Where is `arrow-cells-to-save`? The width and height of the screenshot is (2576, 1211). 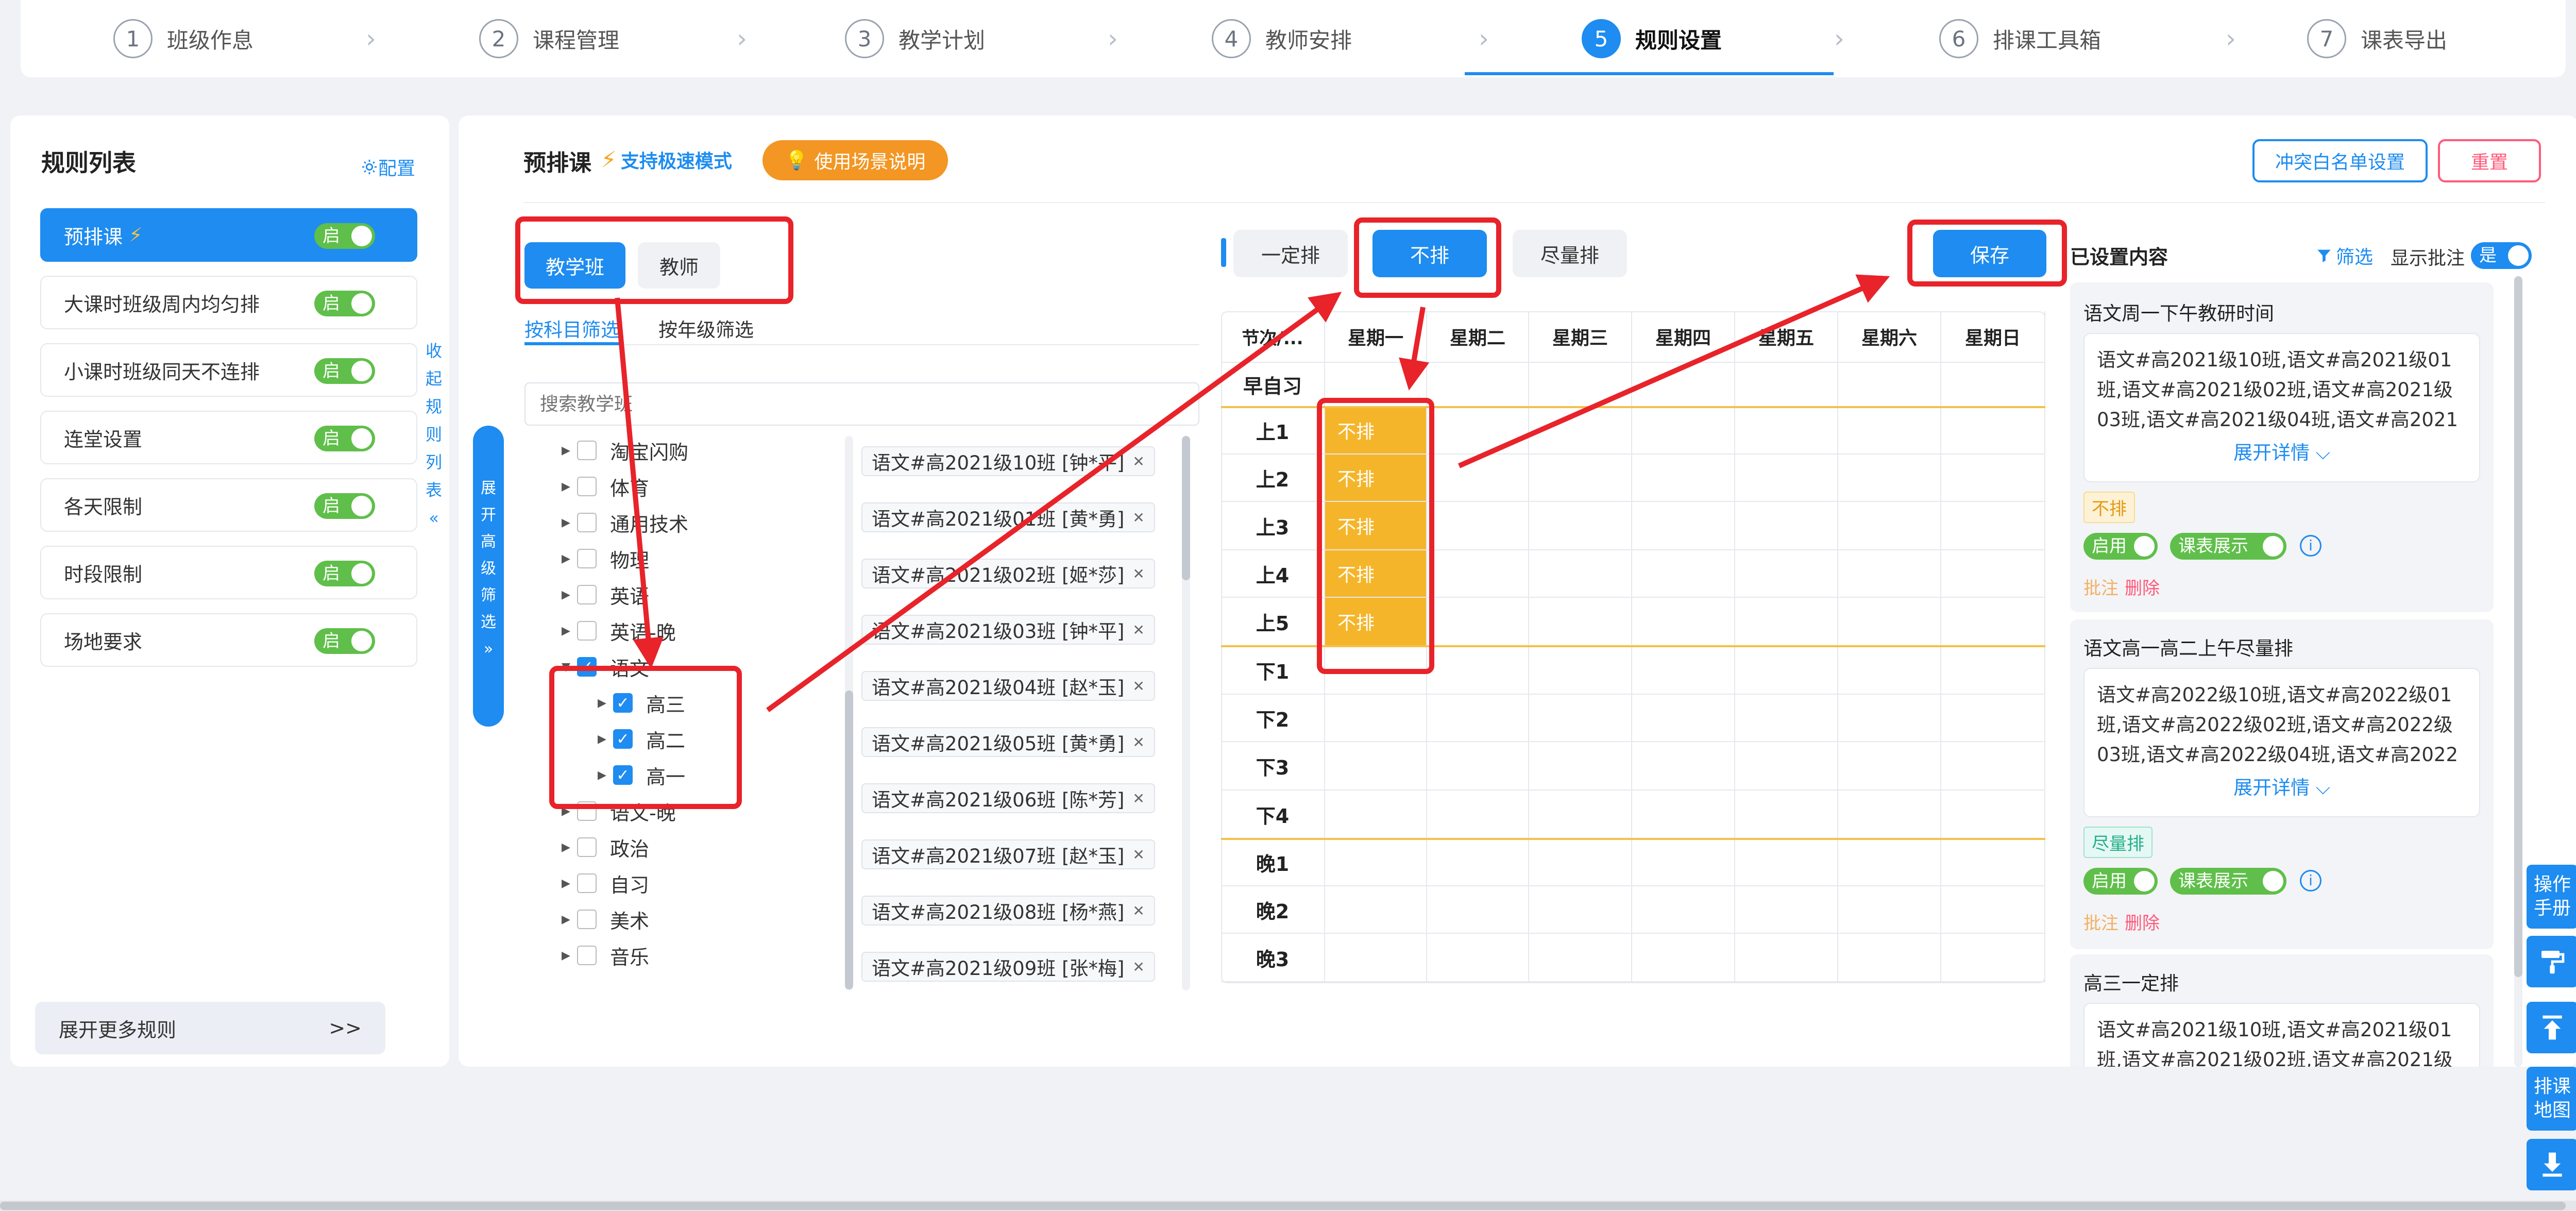
arrow-cells-to-save is located at coordinates (1674, 371).